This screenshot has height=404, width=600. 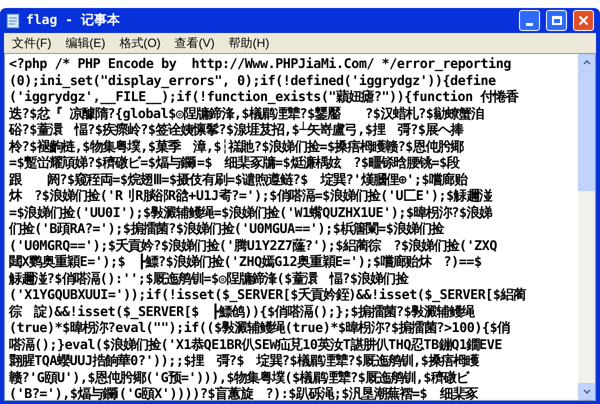 I want to click on text-line: (true)*$暐枴沵?eval("");if(($斅澱辅鳠绳(true)*$暐枴沵?$掮擂菌?>100){$俏, so click(x=259, y=329).